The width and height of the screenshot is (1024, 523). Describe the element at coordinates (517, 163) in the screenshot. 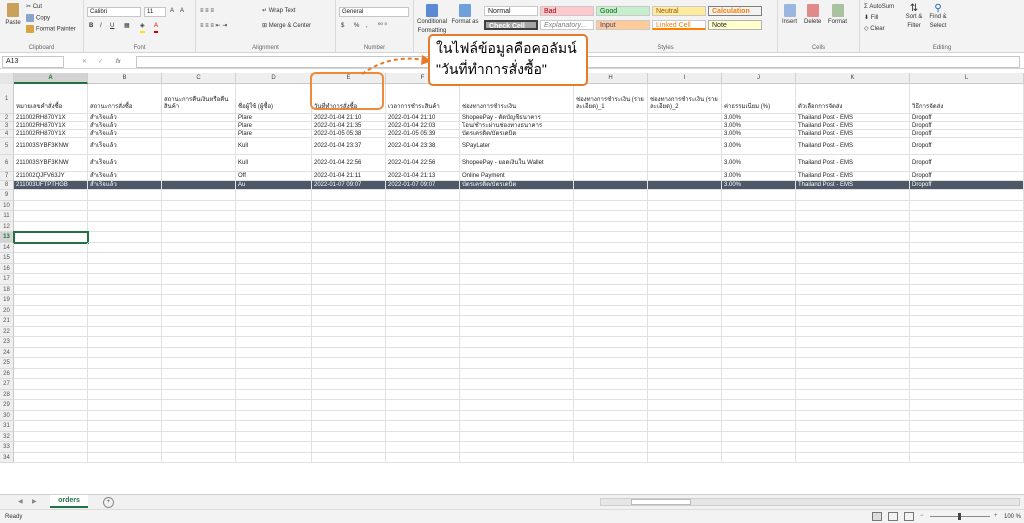

I see `data-cell: ShopeePay - ยอดเงินใน Wallet` at that location.